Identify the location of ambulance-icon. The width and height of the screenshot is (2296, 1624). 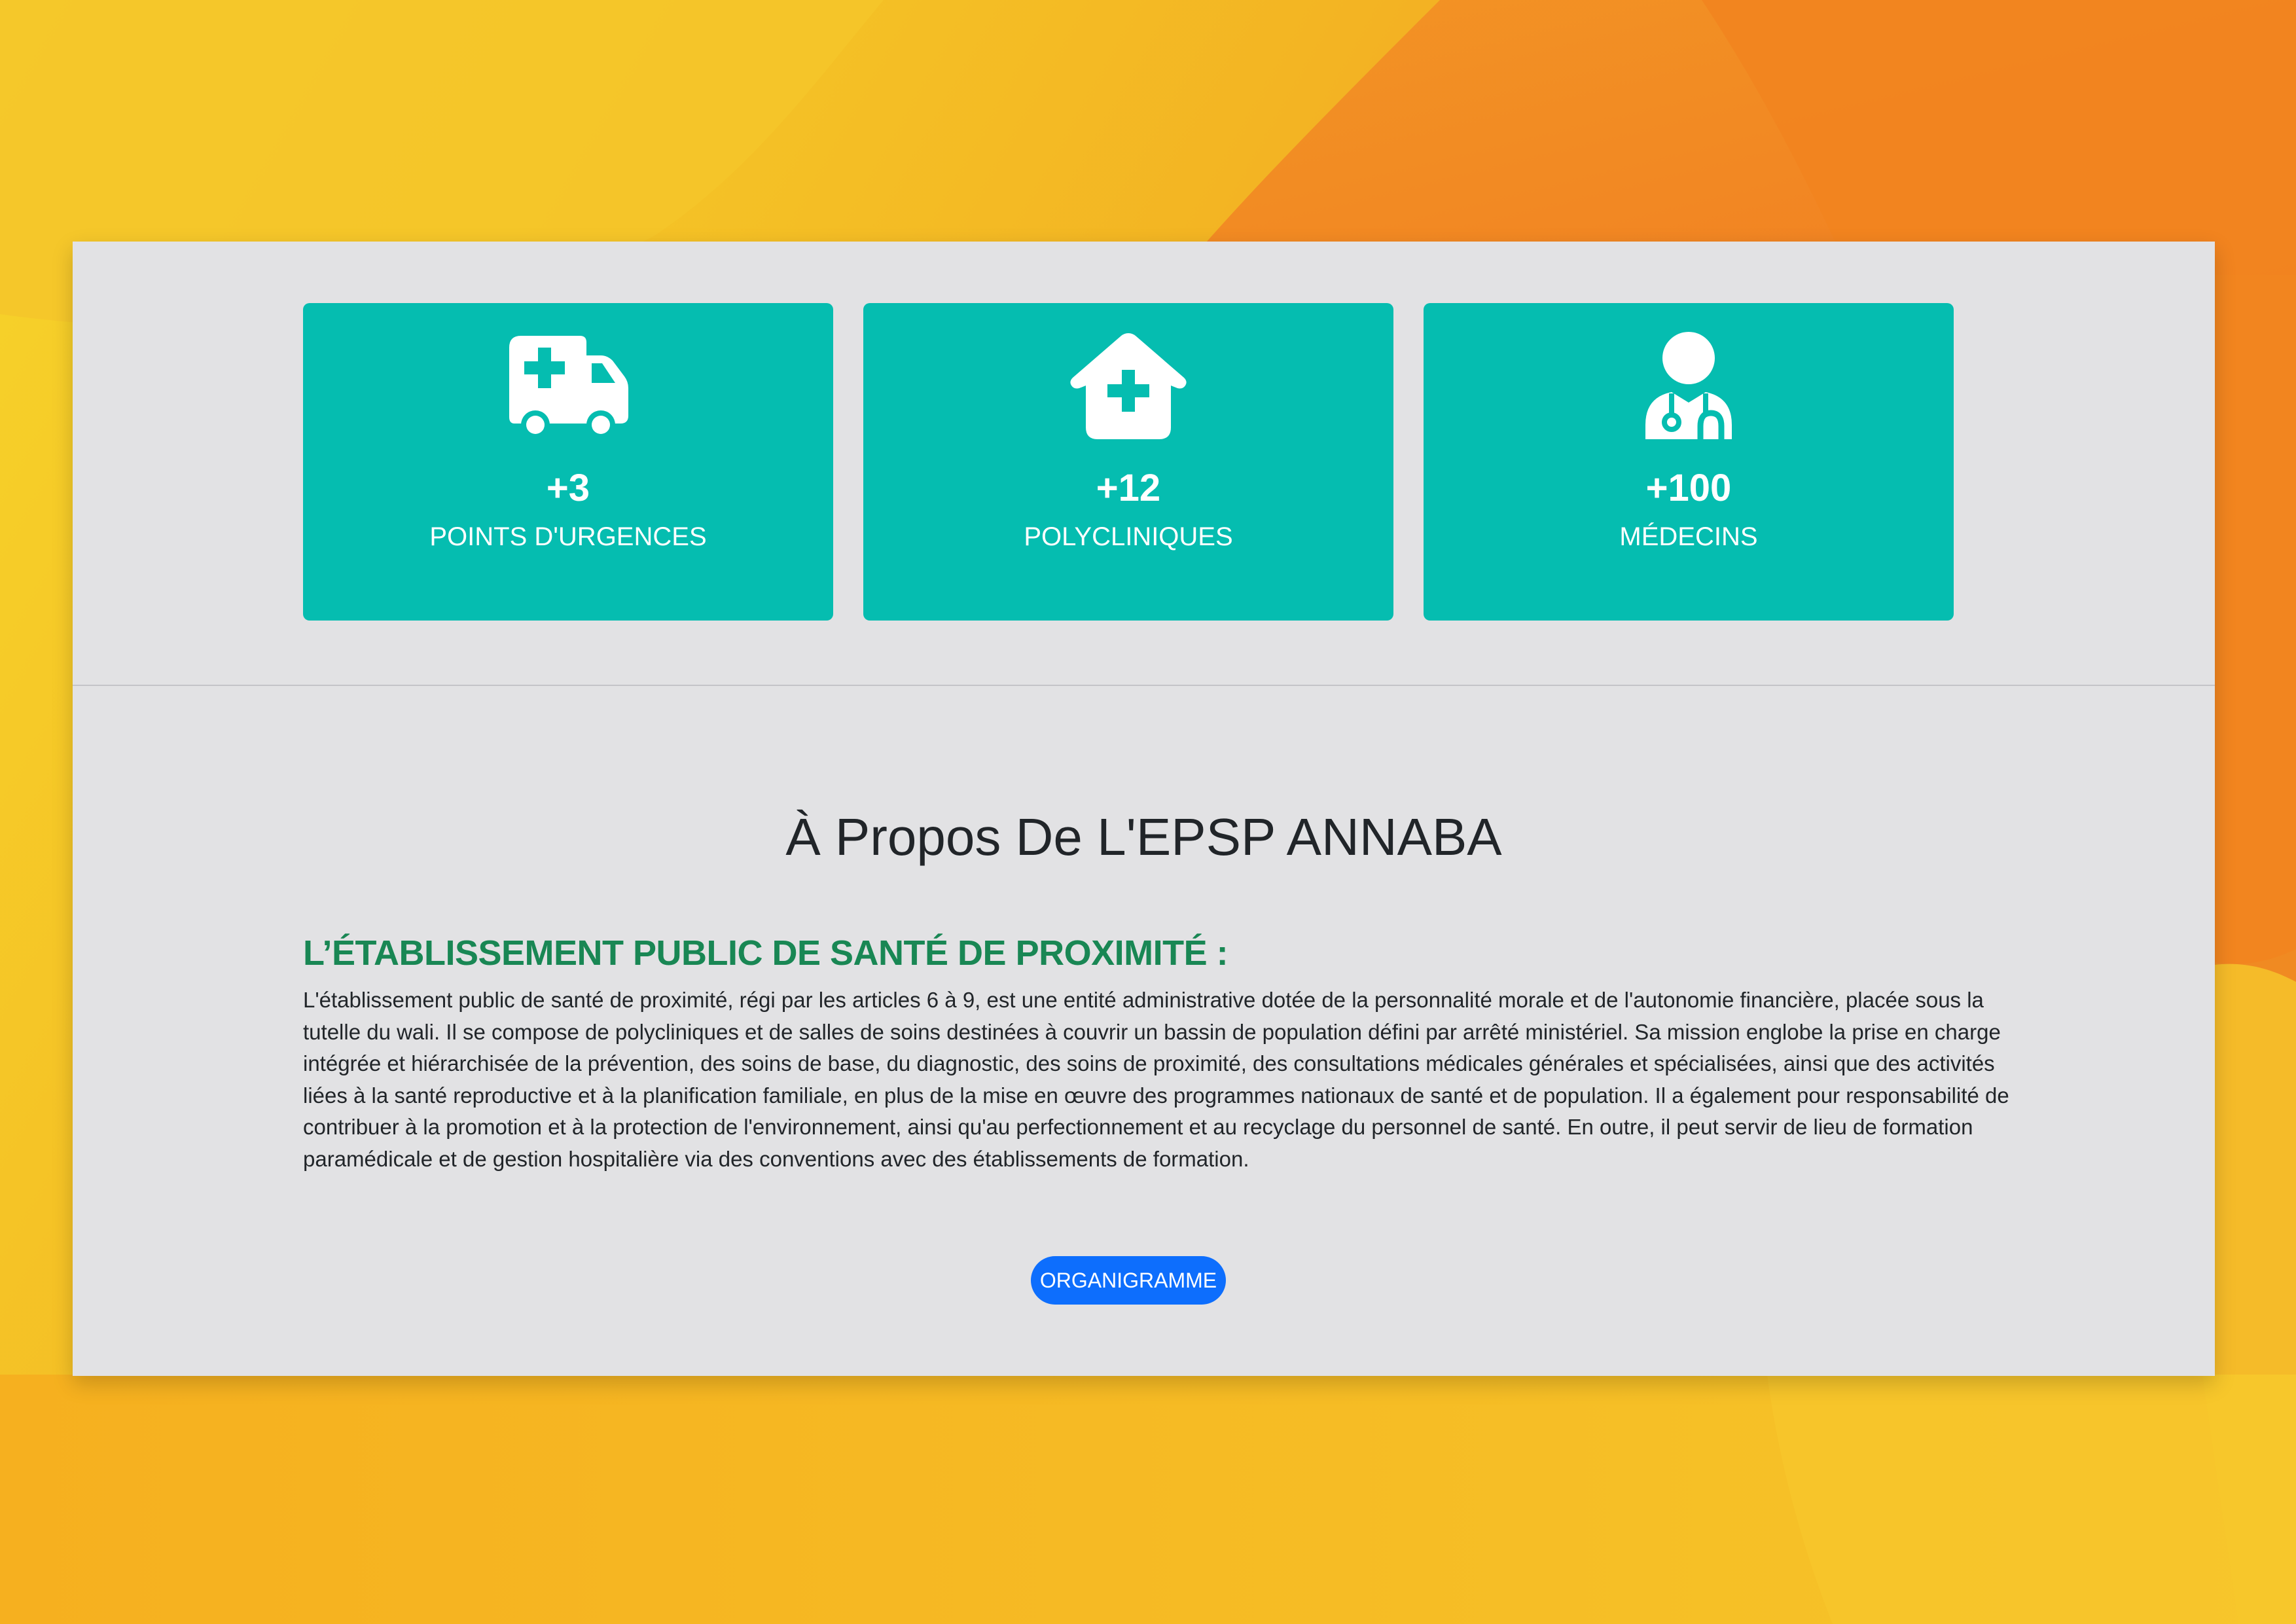
(568, 388).